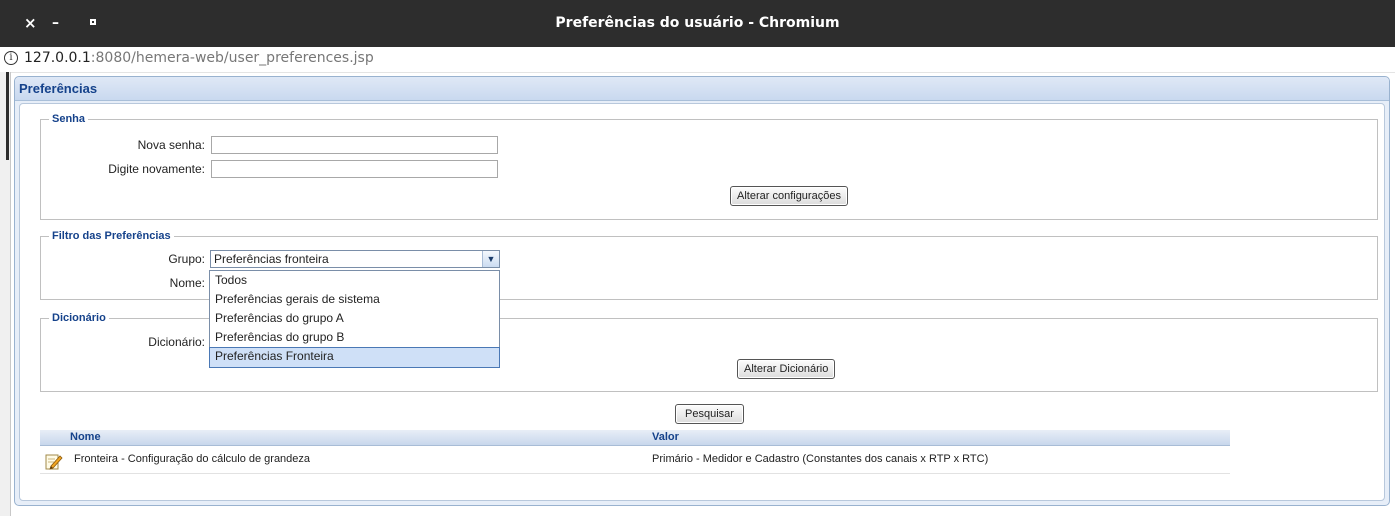 Image resolution: width=1395 pixels, height=516 pixels. Describe the element at coordinates (490, 259) in the screenshot. I see `chevron-down-icon: ▼` at that location.